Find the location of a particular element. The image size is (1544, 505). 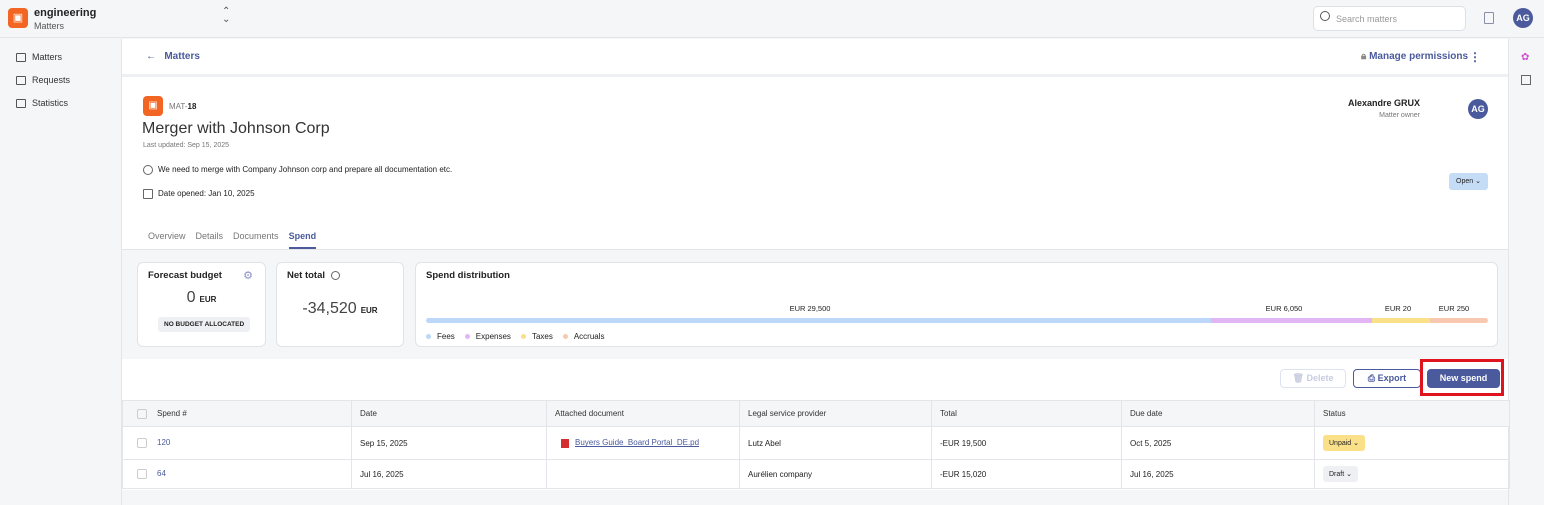

bar-chart-icon is located at coordinates (21, 103).